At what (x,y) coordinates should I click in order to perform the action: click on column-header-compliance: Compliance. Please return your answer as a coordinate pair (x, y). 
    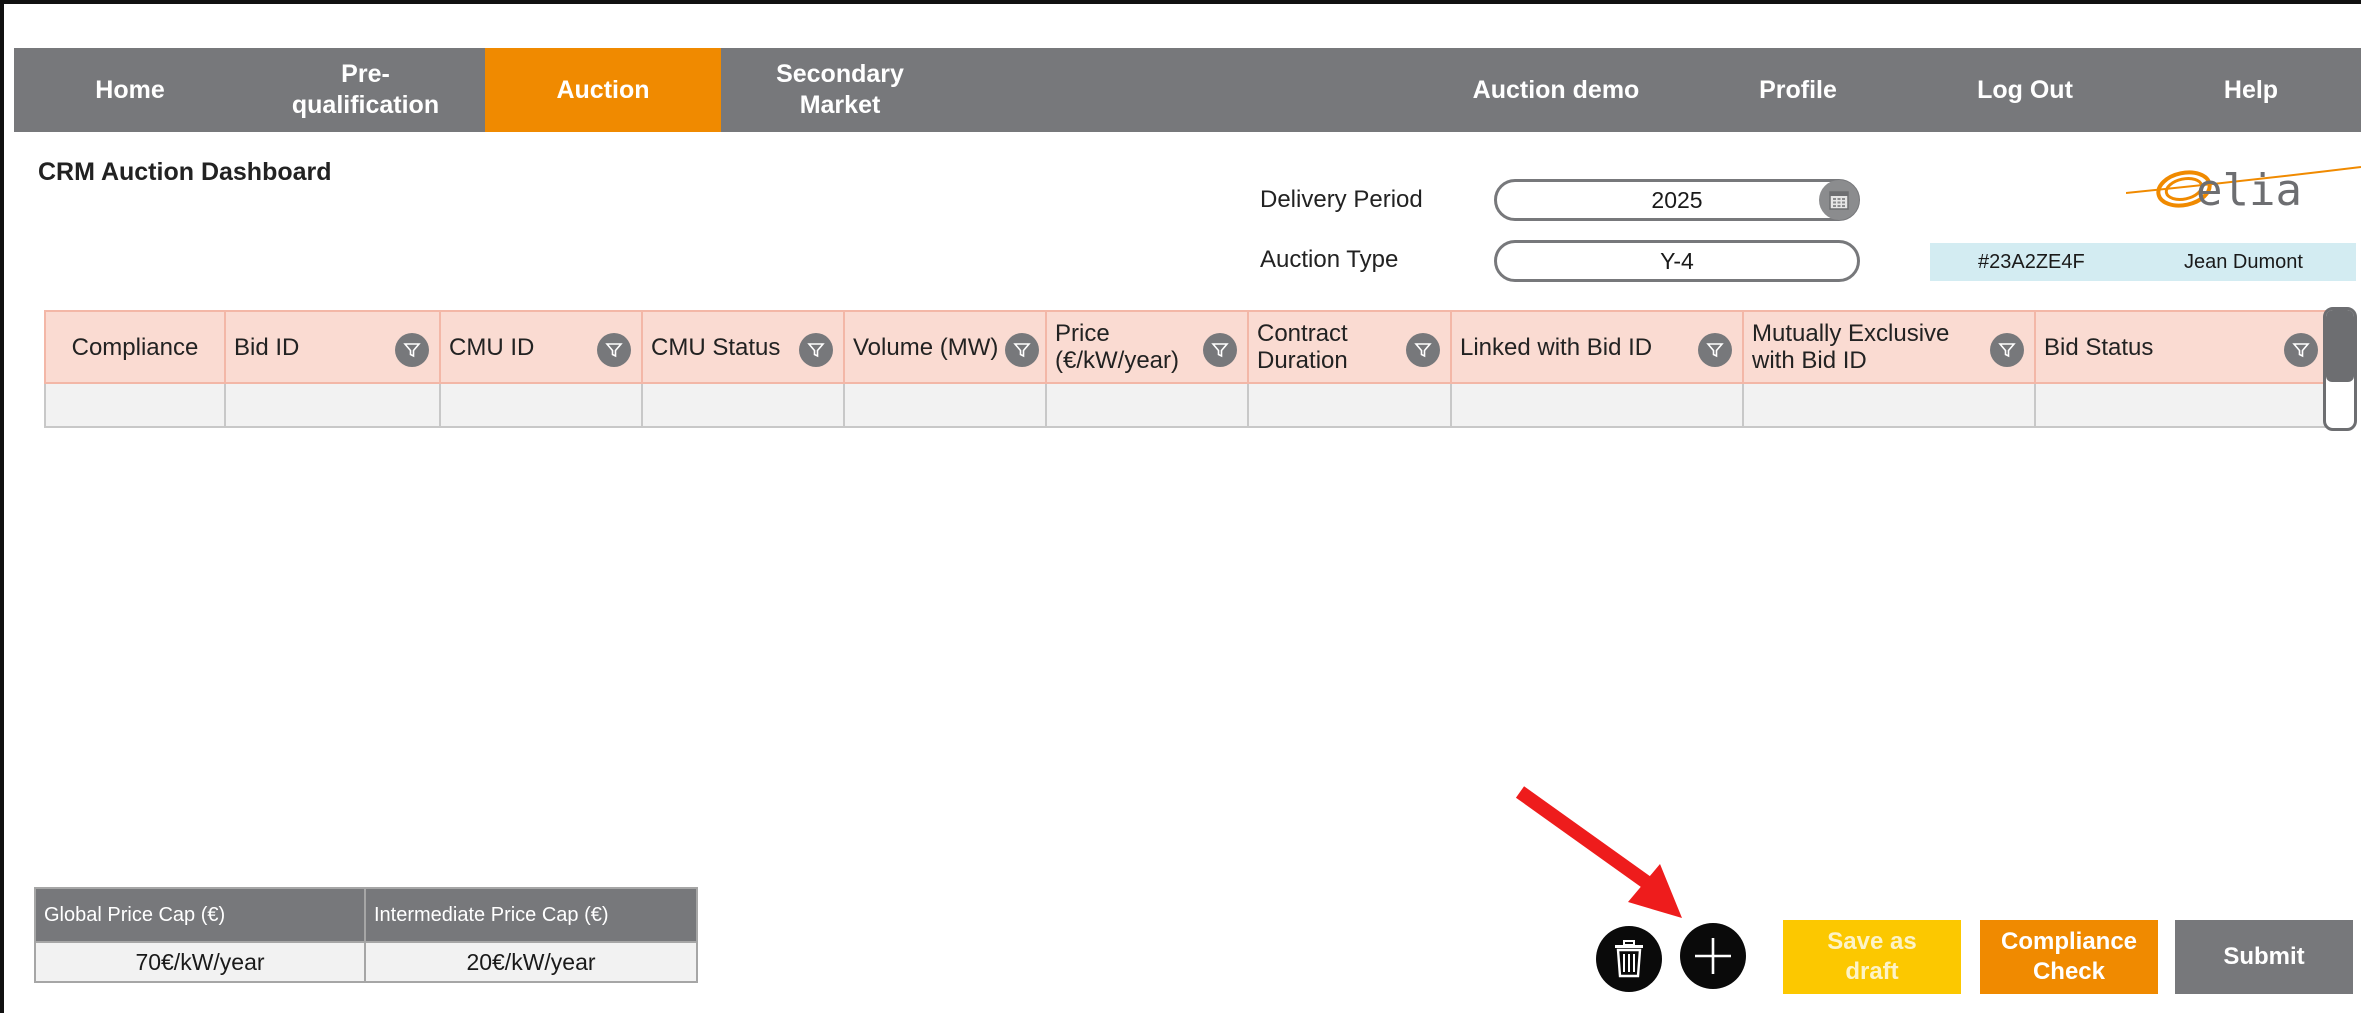
    Looking at the image, I should click on (136, 347).